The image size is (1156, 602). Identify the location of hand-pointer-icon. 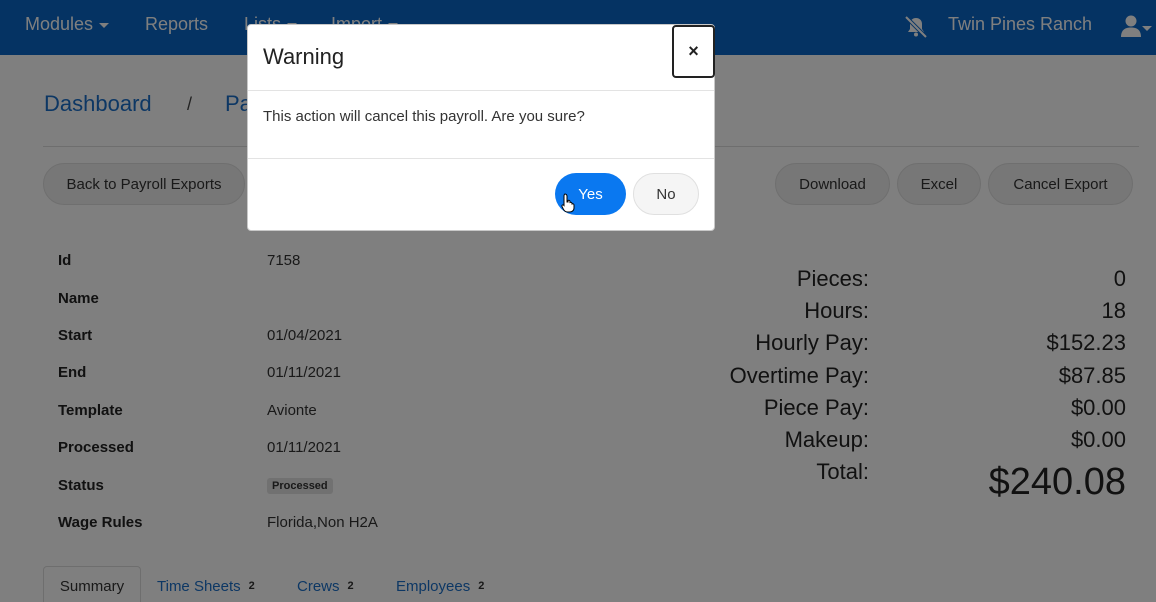
(568, 203).